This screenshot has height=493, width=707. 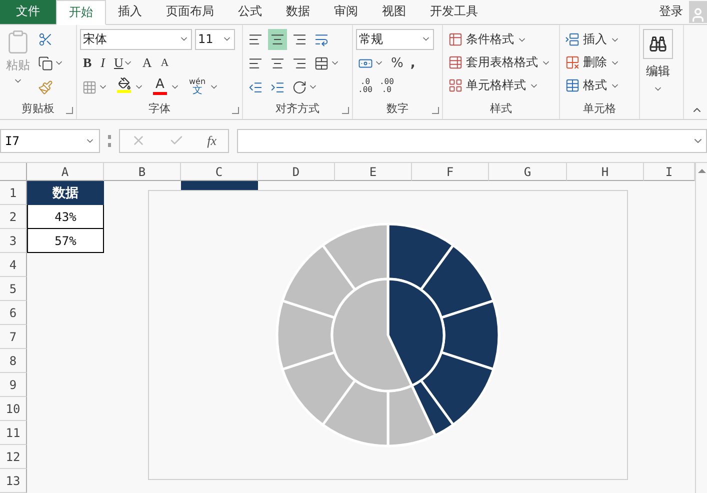 What do you see at coordinates (299, 39) in the screenshot?
I see `bottom-align-icon` at bounding box center [299, 39].